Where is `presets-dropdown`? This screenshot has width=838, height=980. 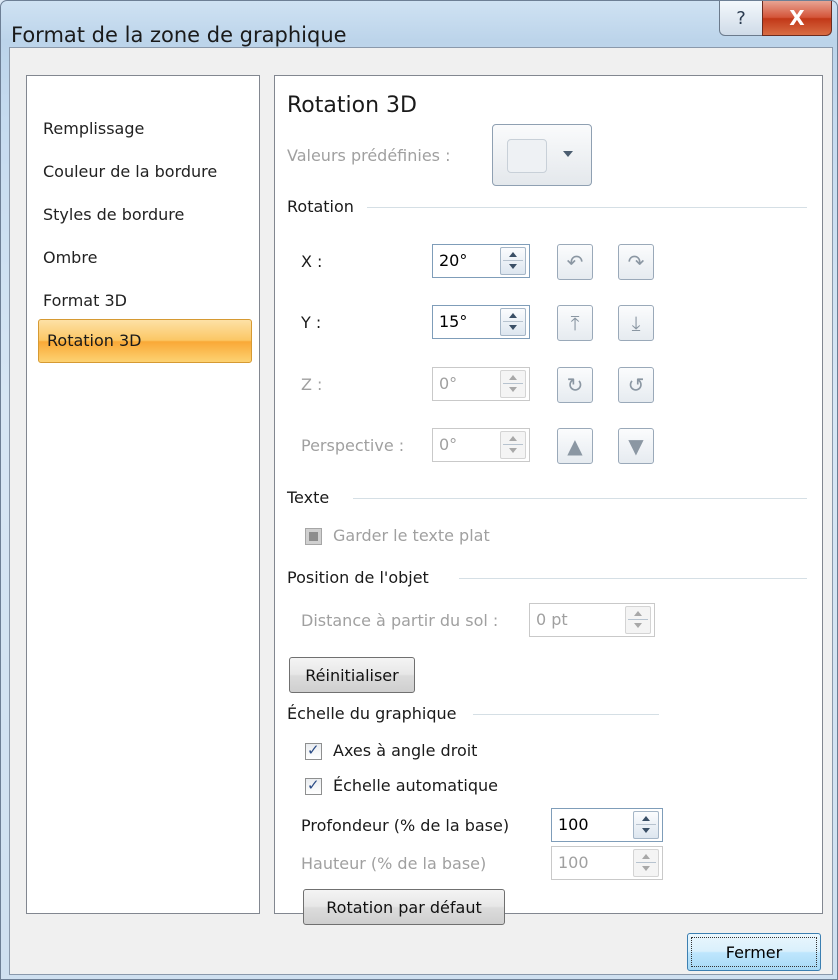 presets-dropdown is located at coordinates (542, 155).